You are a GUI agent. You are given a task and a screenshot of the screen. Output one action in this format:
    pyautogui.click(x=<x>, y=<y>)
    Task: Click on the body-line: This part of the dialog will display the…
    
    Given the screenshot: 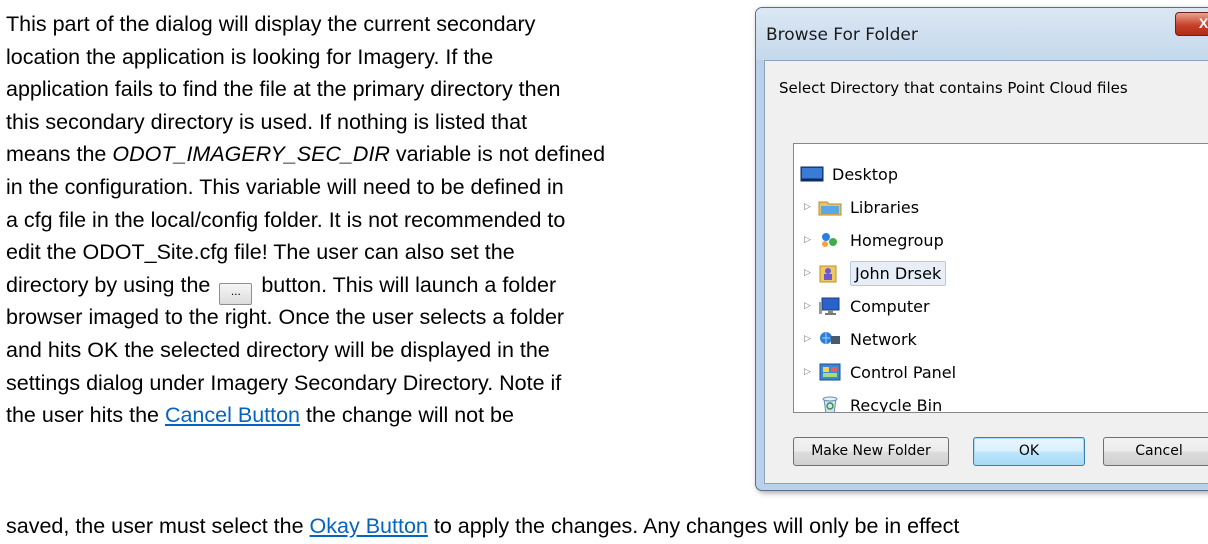 What is the action you would take?
    pyautogui.click(x=271, y=24)
    